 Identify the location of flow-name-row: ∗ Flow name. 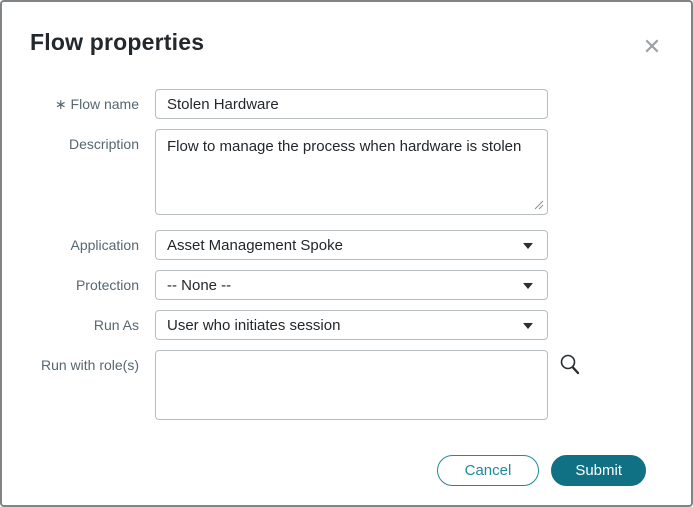
(346, 104).